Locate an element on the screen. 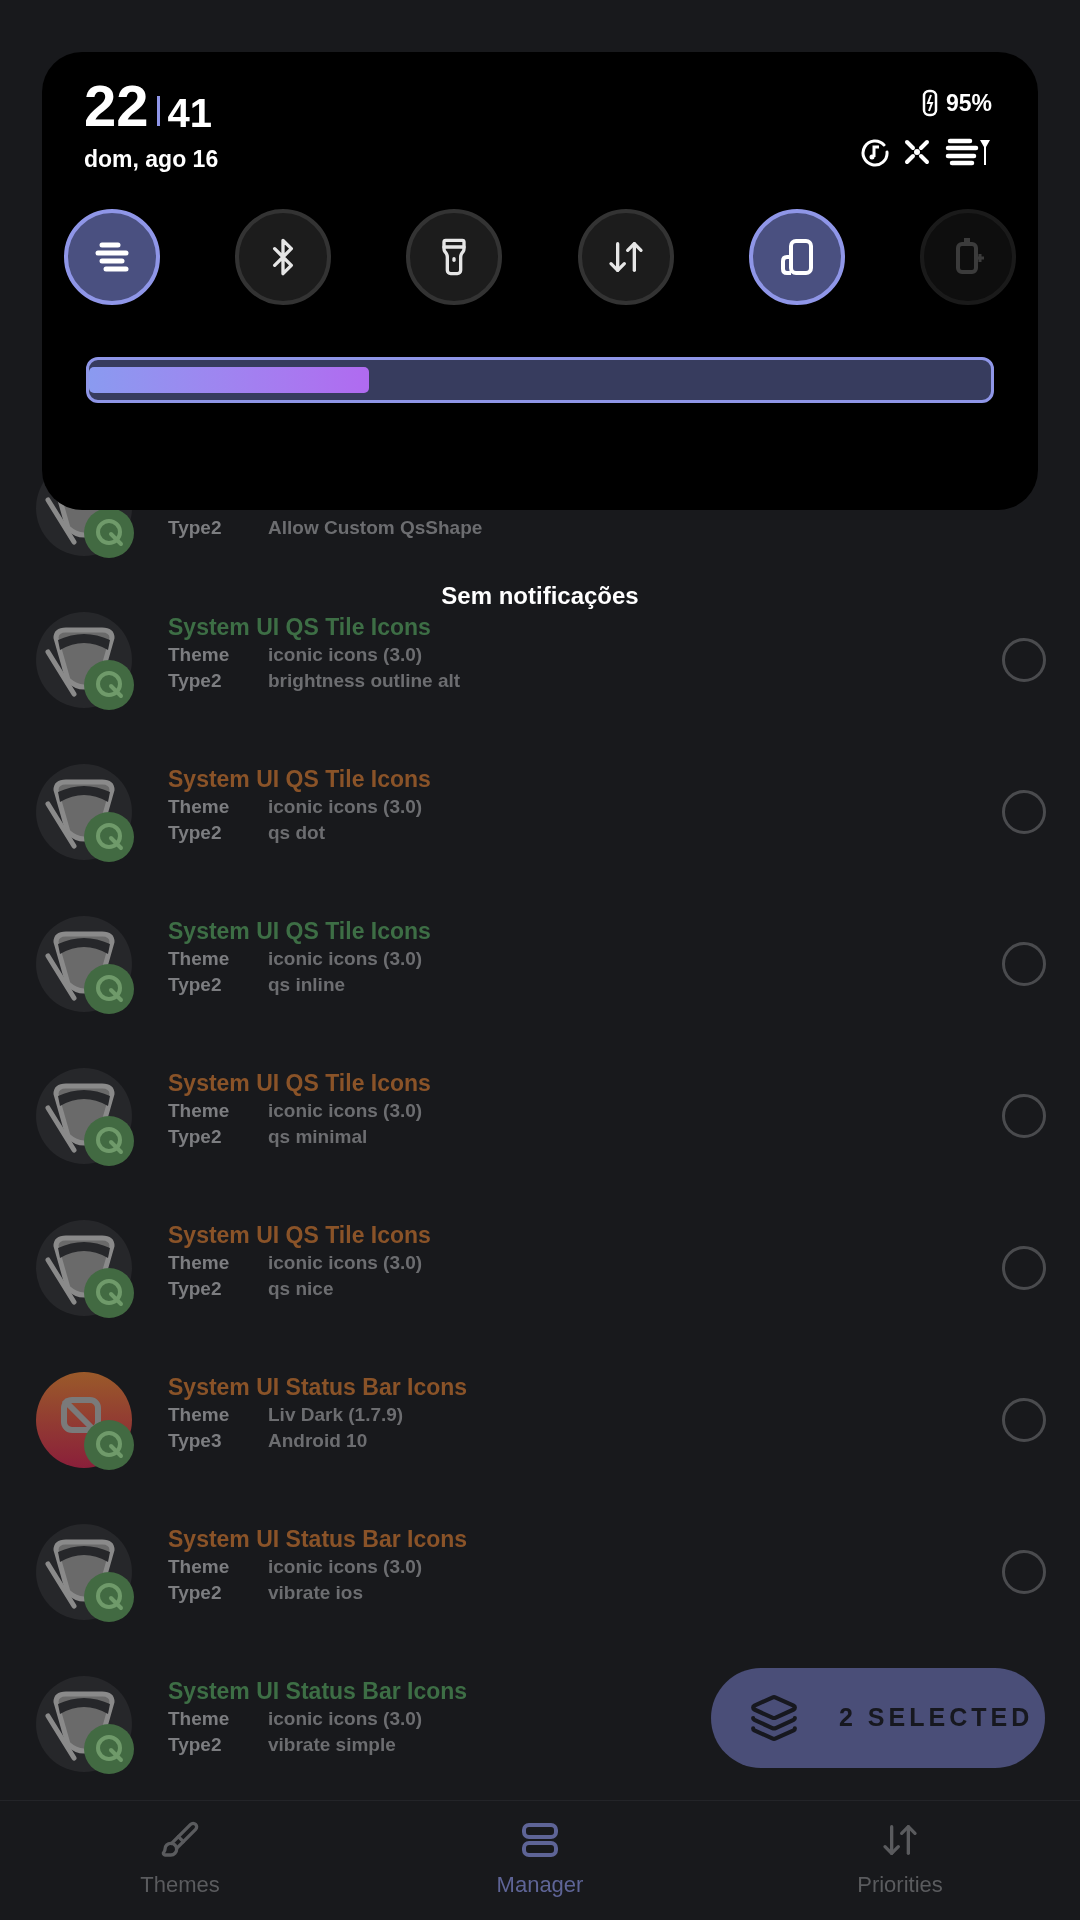  field-value: qs nice is located at coordinates (301, 1289).